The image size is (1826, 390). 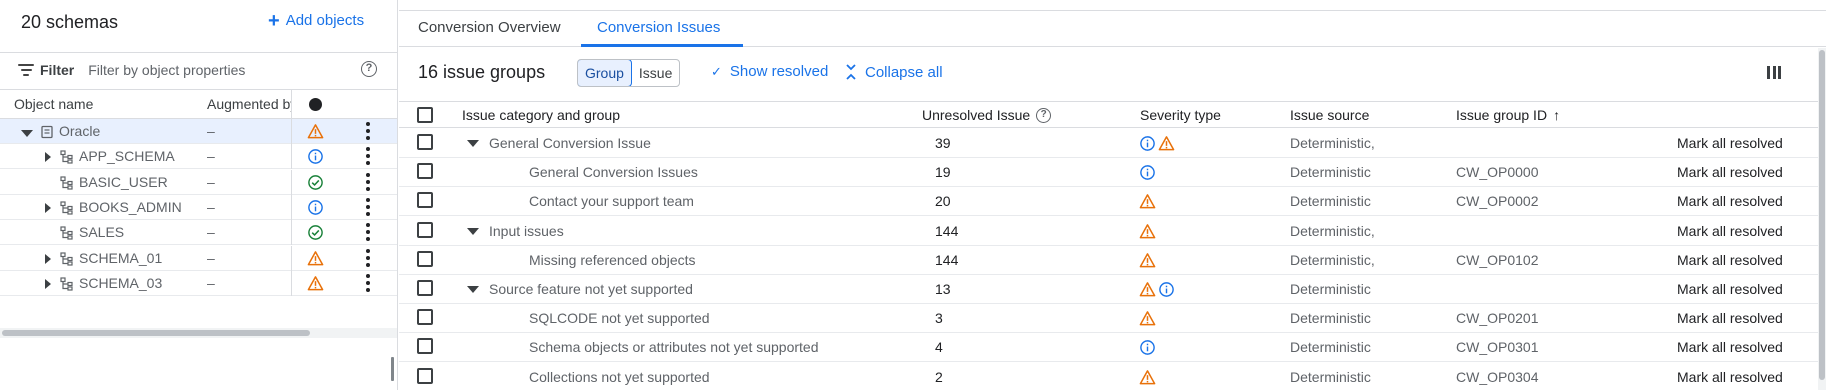 What do you see at coordinates (1329, 115) in the screenshot?
I see `source-column-header: Issue source` at bounding box center [1329, 115].